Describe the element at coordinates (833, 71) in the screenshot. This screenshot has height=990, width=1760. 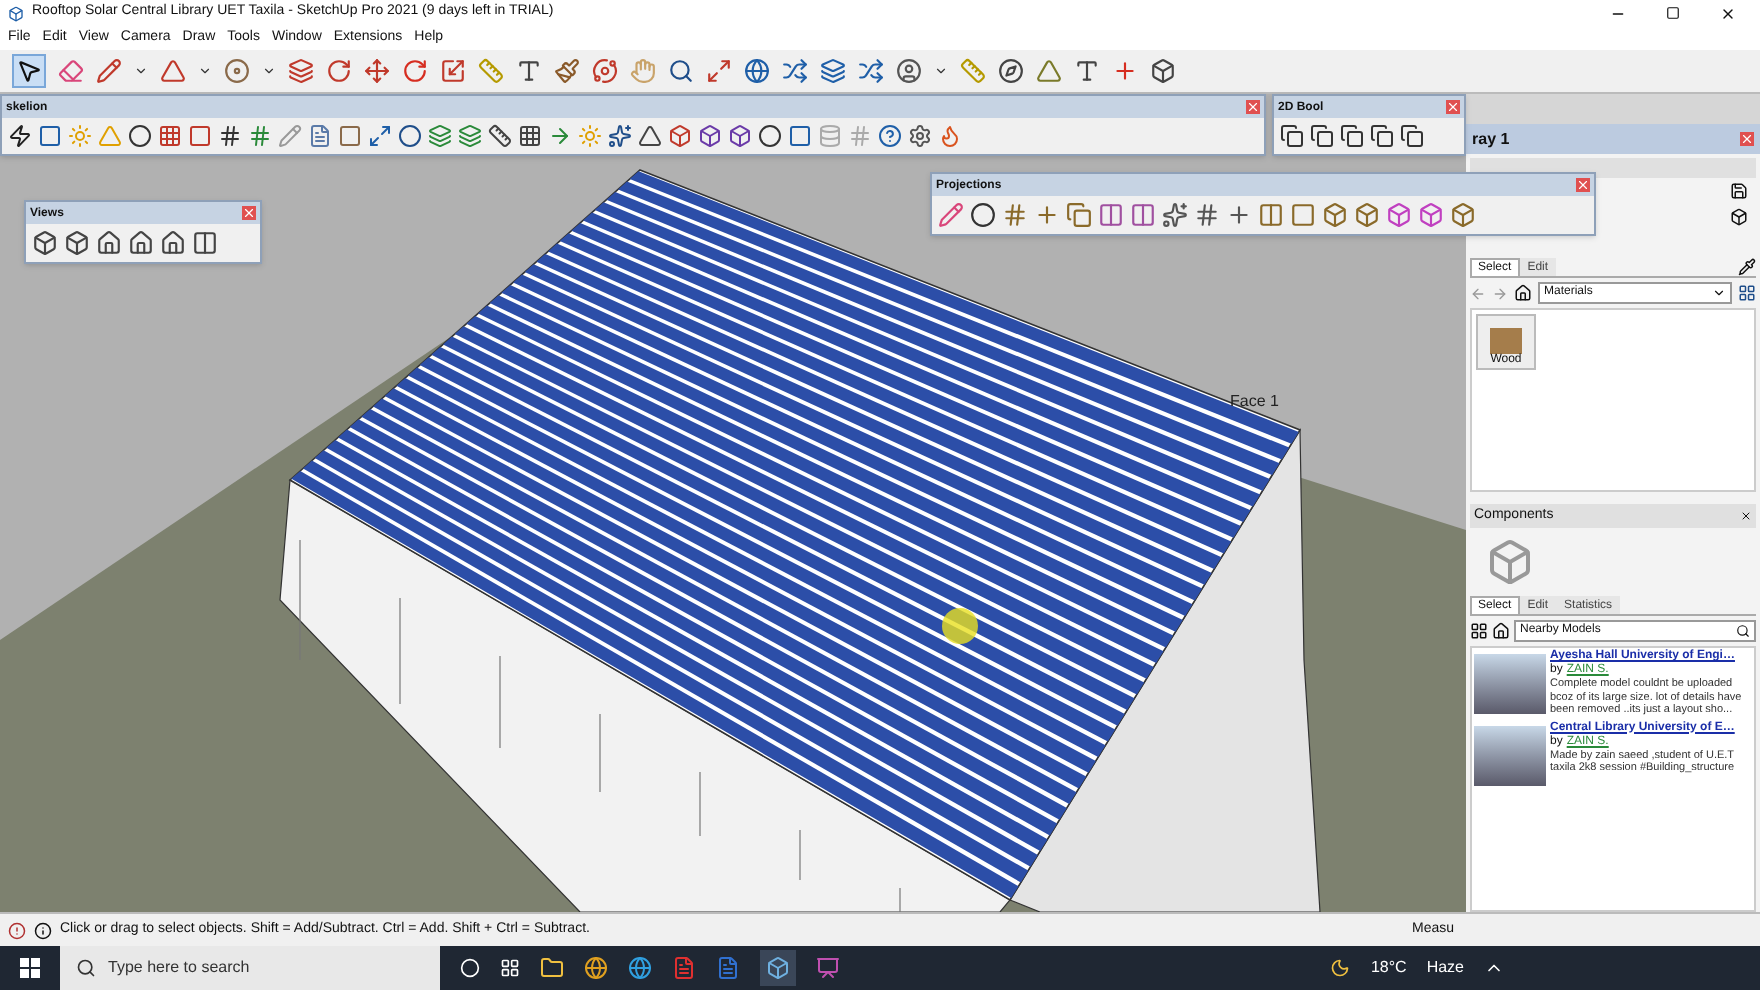
I see `layers-icon` at that location.